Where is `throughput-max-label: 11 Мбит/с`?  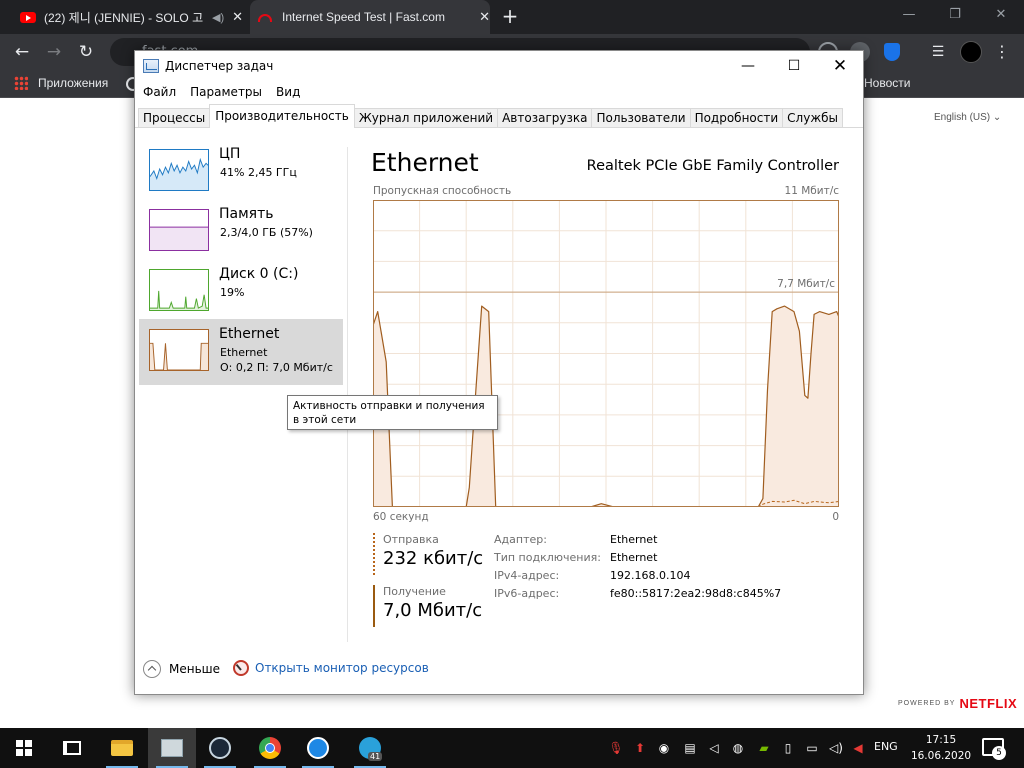
throughput-max-label: 11 Мбит/с is located at coordinates (811, 191).